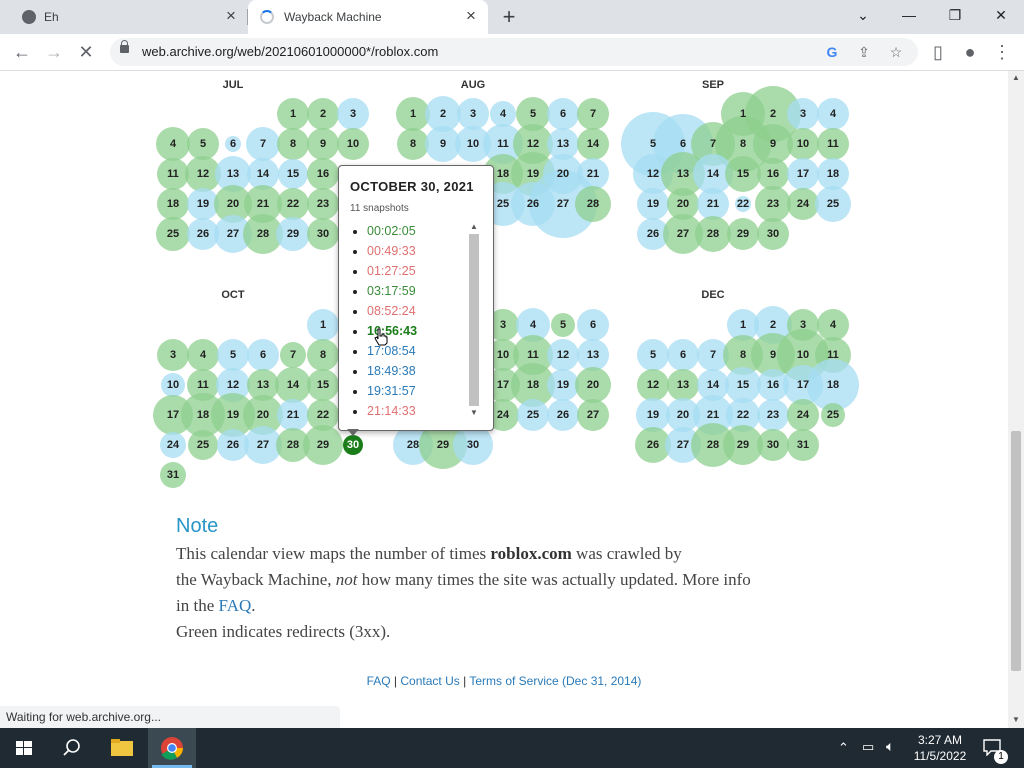 The image size is (1024, 773). Describe the element at coordinates (231, 16) in the screenshot. I see `close-icon: ×` at that location.